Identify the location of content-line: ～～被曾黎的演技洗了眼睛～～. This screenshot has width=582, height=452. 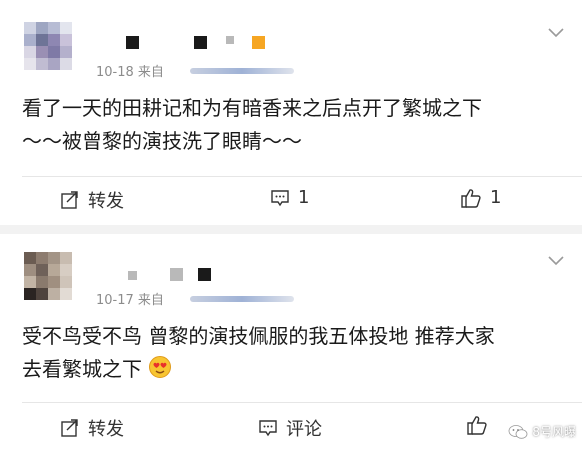
(162, 141).